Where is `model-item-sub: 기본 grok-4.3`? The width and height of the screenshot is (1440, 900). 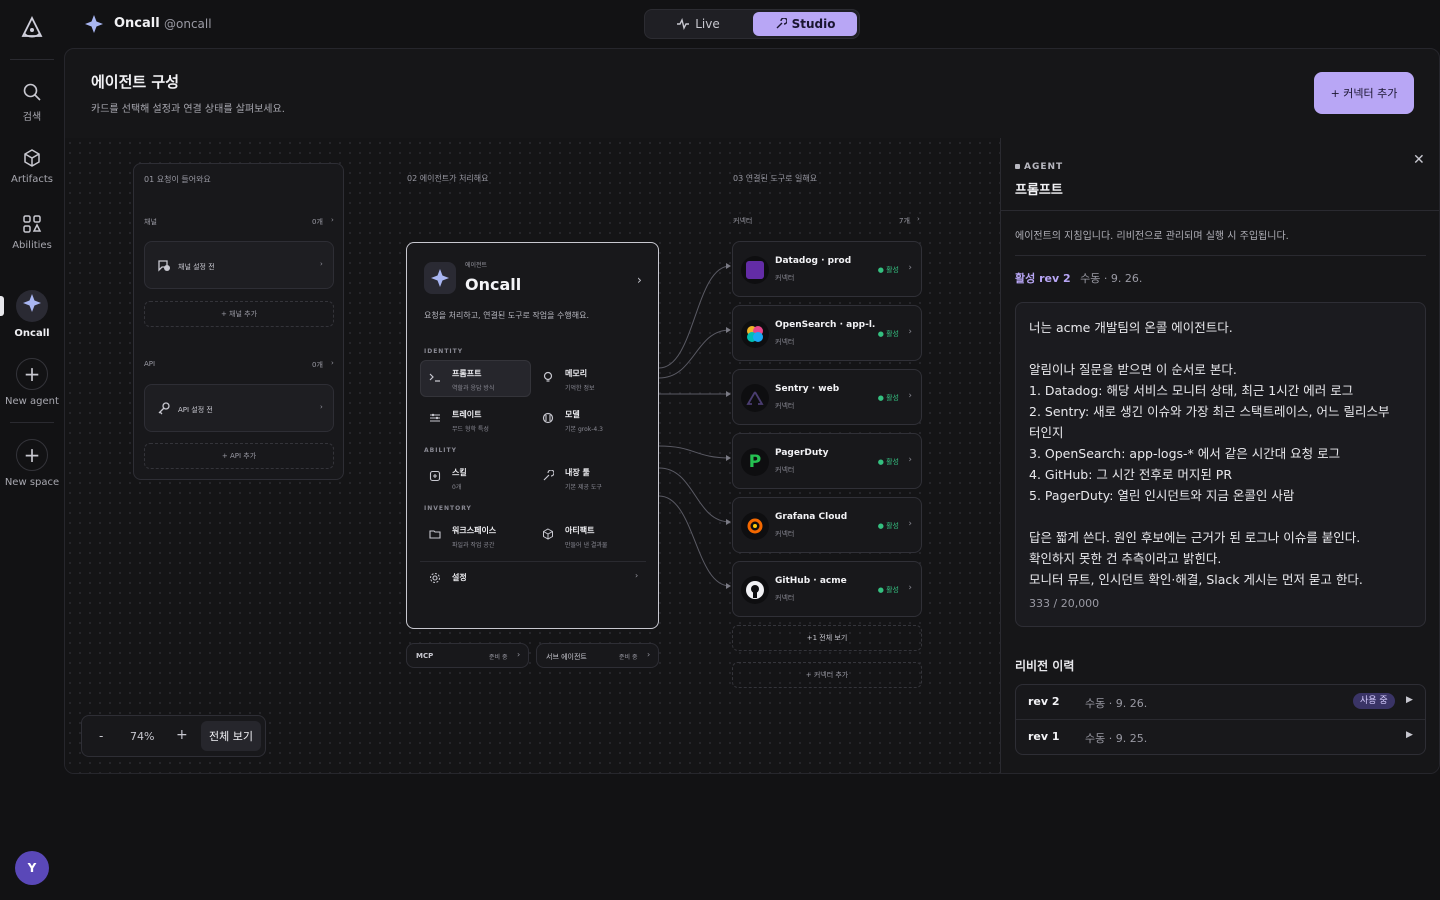
model-item-sub: 기본 grok-4.3 is located at coordinates (584, 429).